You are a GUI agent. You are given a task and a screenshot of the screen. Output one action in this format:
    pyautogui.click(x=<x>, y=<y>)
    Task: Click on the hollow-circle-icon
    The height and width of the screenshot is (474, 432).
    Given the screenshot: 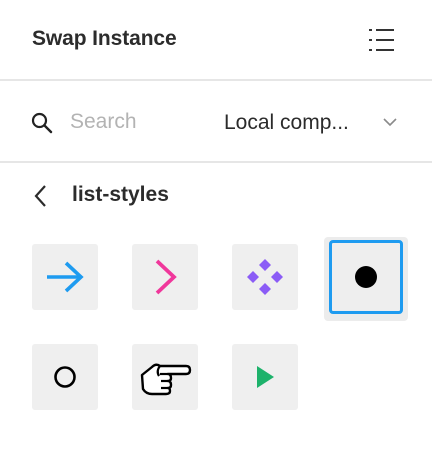 What is the action you would take?
    pyautogui.click(x=65, y=377)
    